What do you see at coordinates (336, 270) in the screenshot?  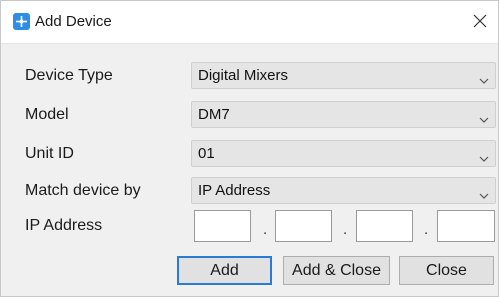 I see `add-and-close-button: Add & Close` at bounding box center [336, 270].